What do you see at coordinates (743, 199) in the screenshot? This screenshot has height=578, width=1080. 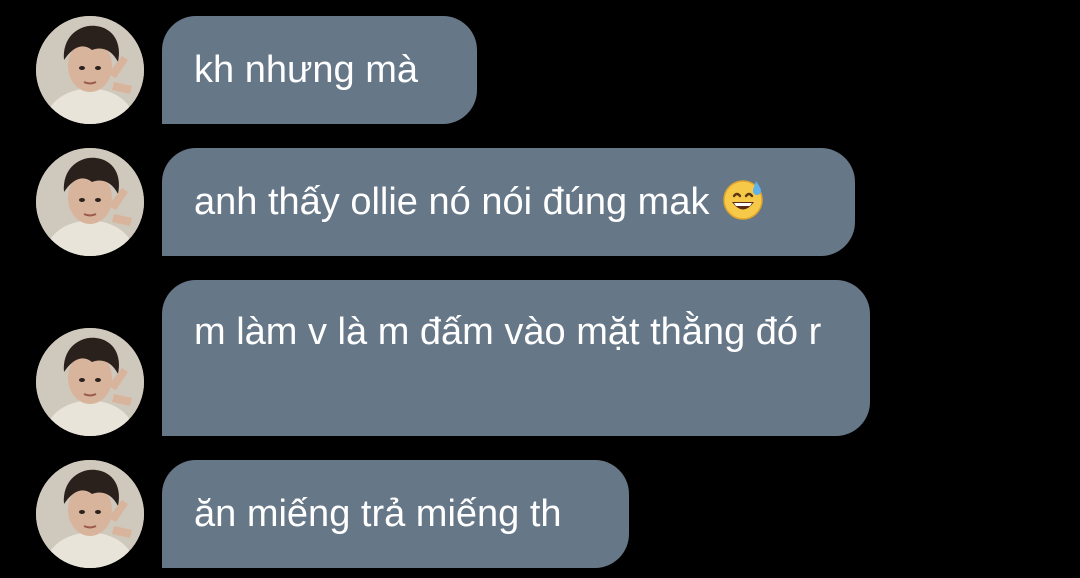 I see `grinning-face-with-sweat-icon` at bounding box center [743, 199].